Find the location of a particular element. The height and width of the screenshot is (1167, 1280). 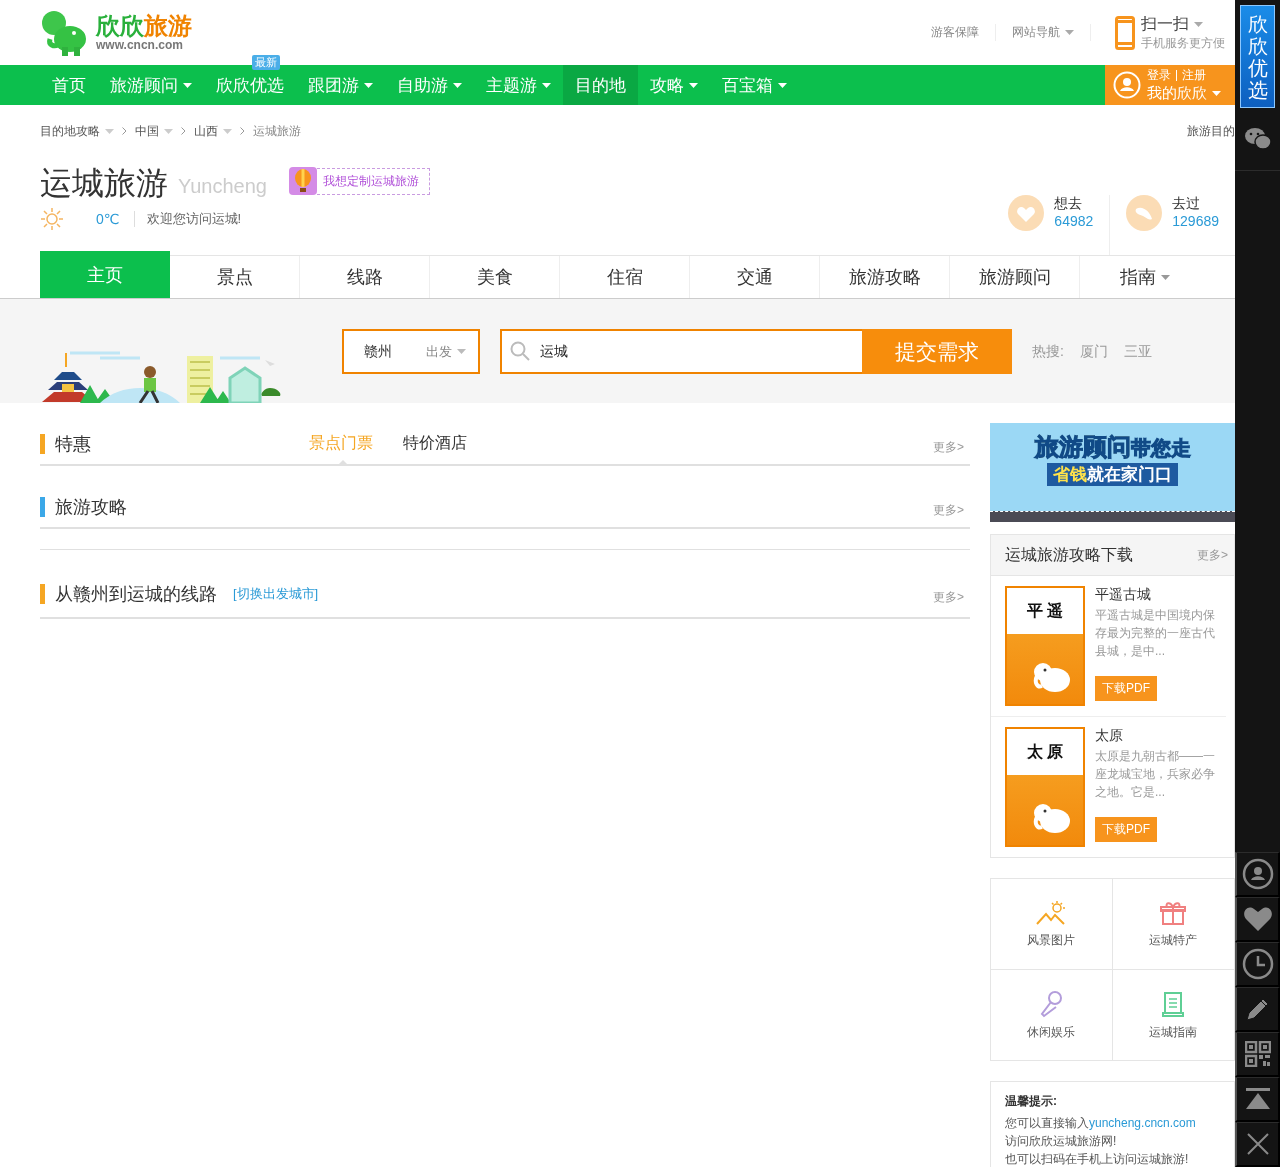

breadcrumb-item: 山西 is located at coordinates (213, 131).